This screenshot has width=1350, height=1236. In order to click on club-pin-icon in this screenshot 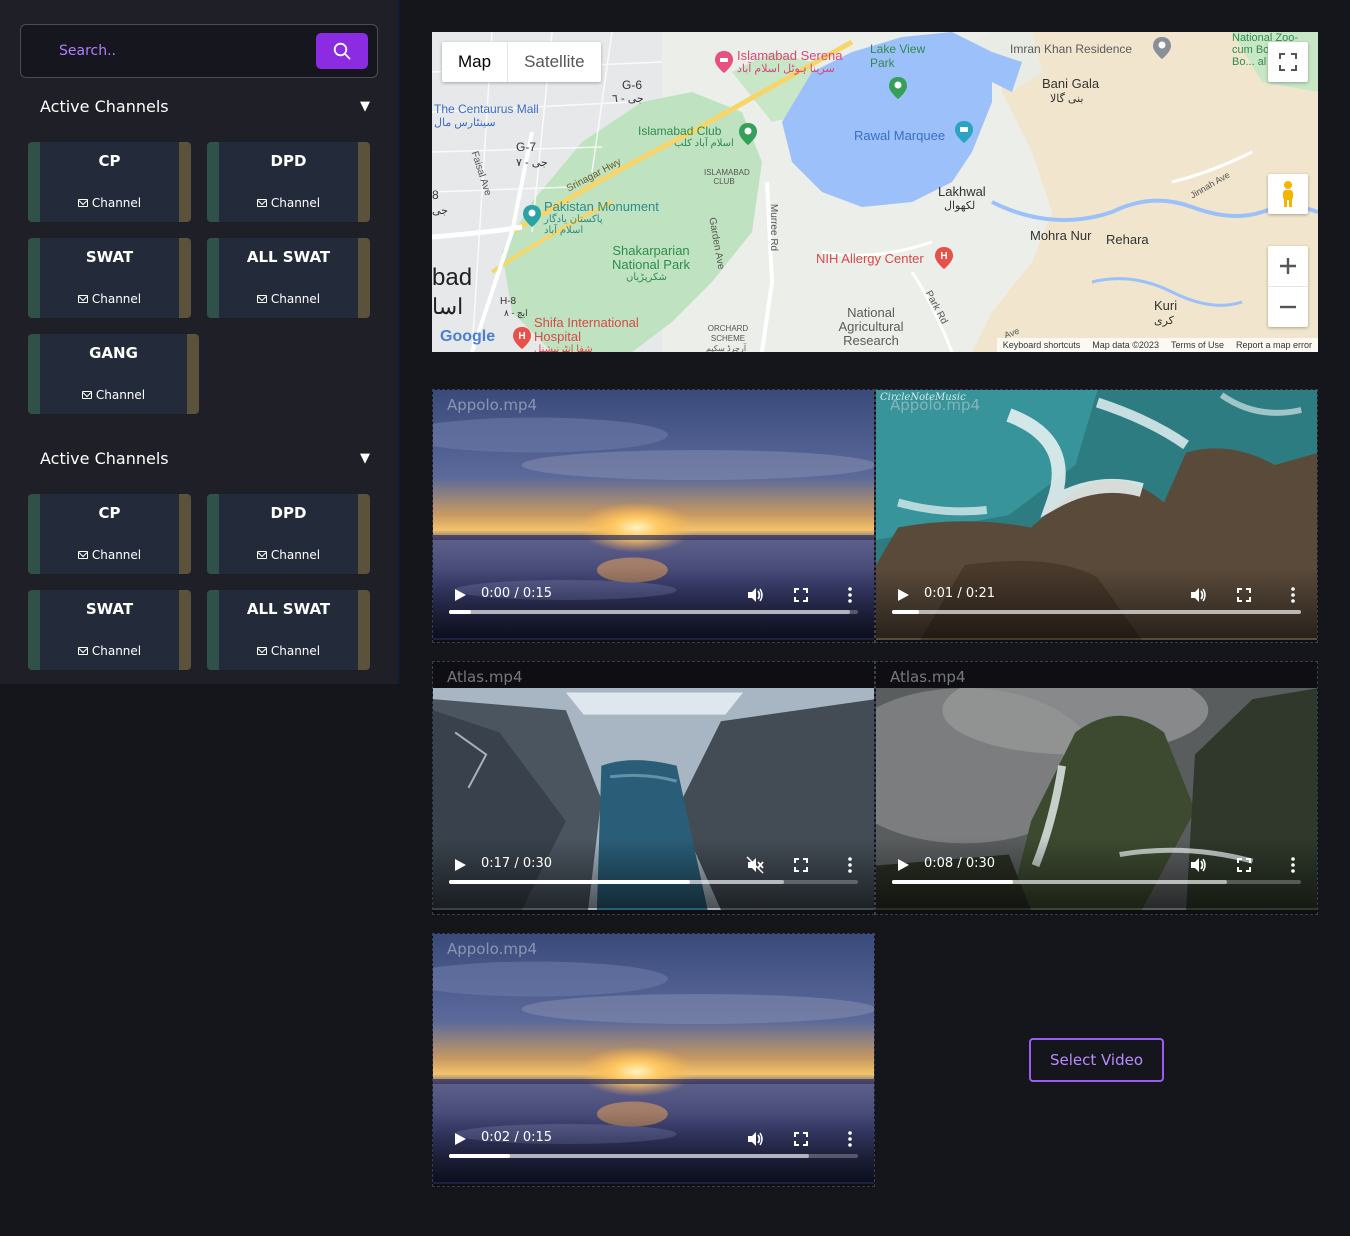, I will do `click(748, 134)`.